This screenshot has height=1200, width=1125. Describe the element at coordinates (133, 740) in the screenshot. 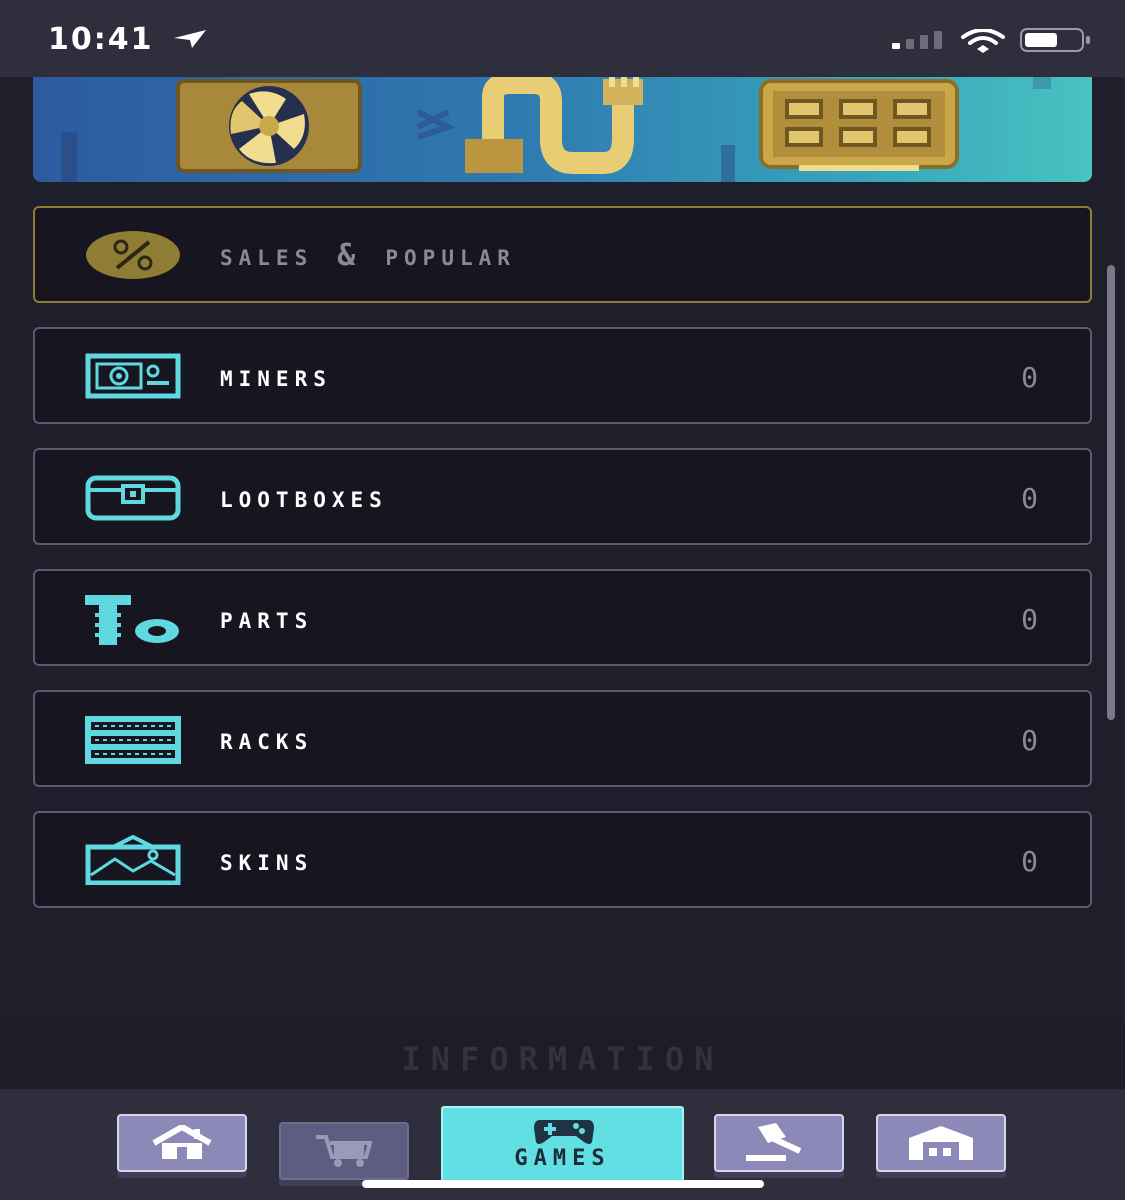

I see `rack-icon` at that location.